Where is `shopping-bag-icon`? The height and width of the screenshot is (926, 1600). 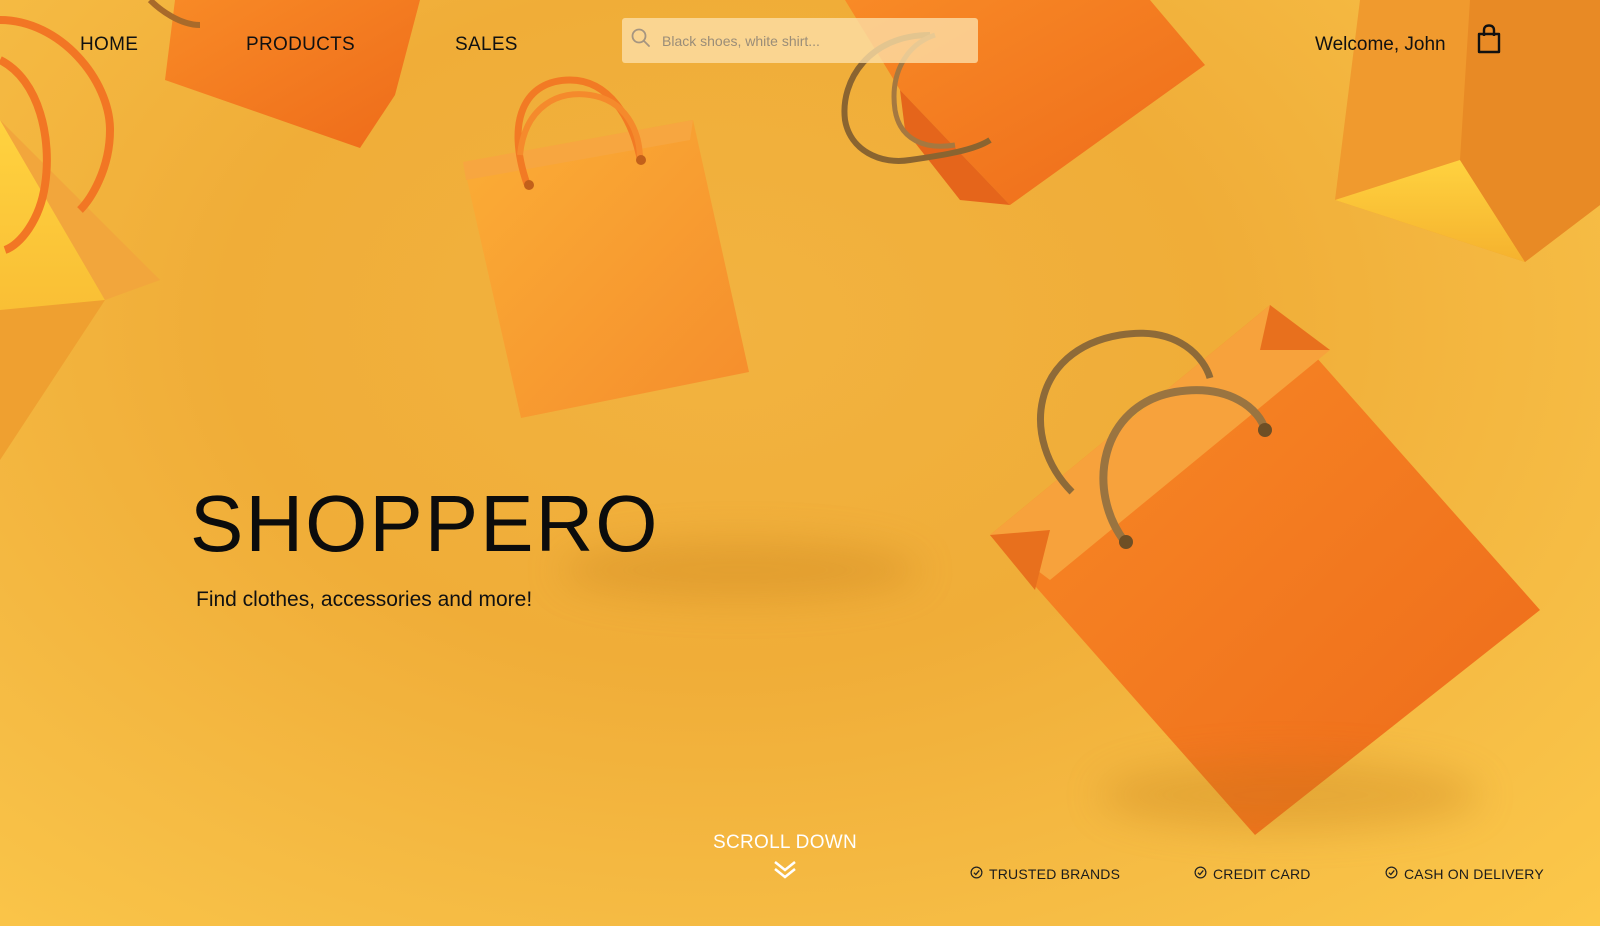 shopping-bag-icon is located at coordinates (1489, 41).